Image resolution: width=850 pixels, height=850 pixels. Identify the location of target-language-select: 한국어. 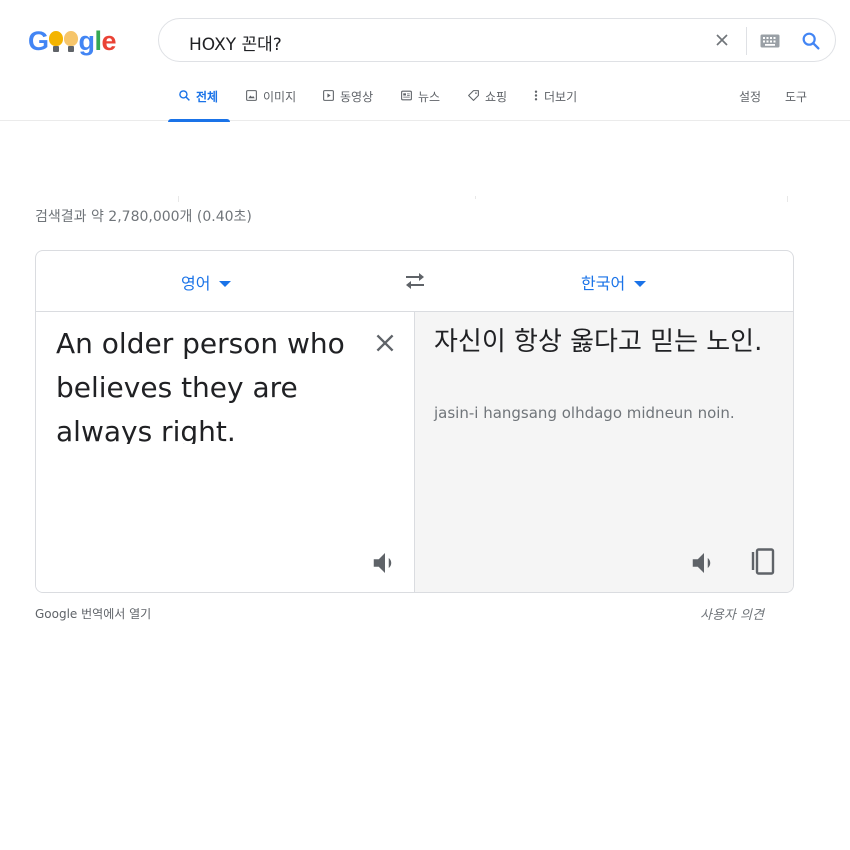
(614, 282).